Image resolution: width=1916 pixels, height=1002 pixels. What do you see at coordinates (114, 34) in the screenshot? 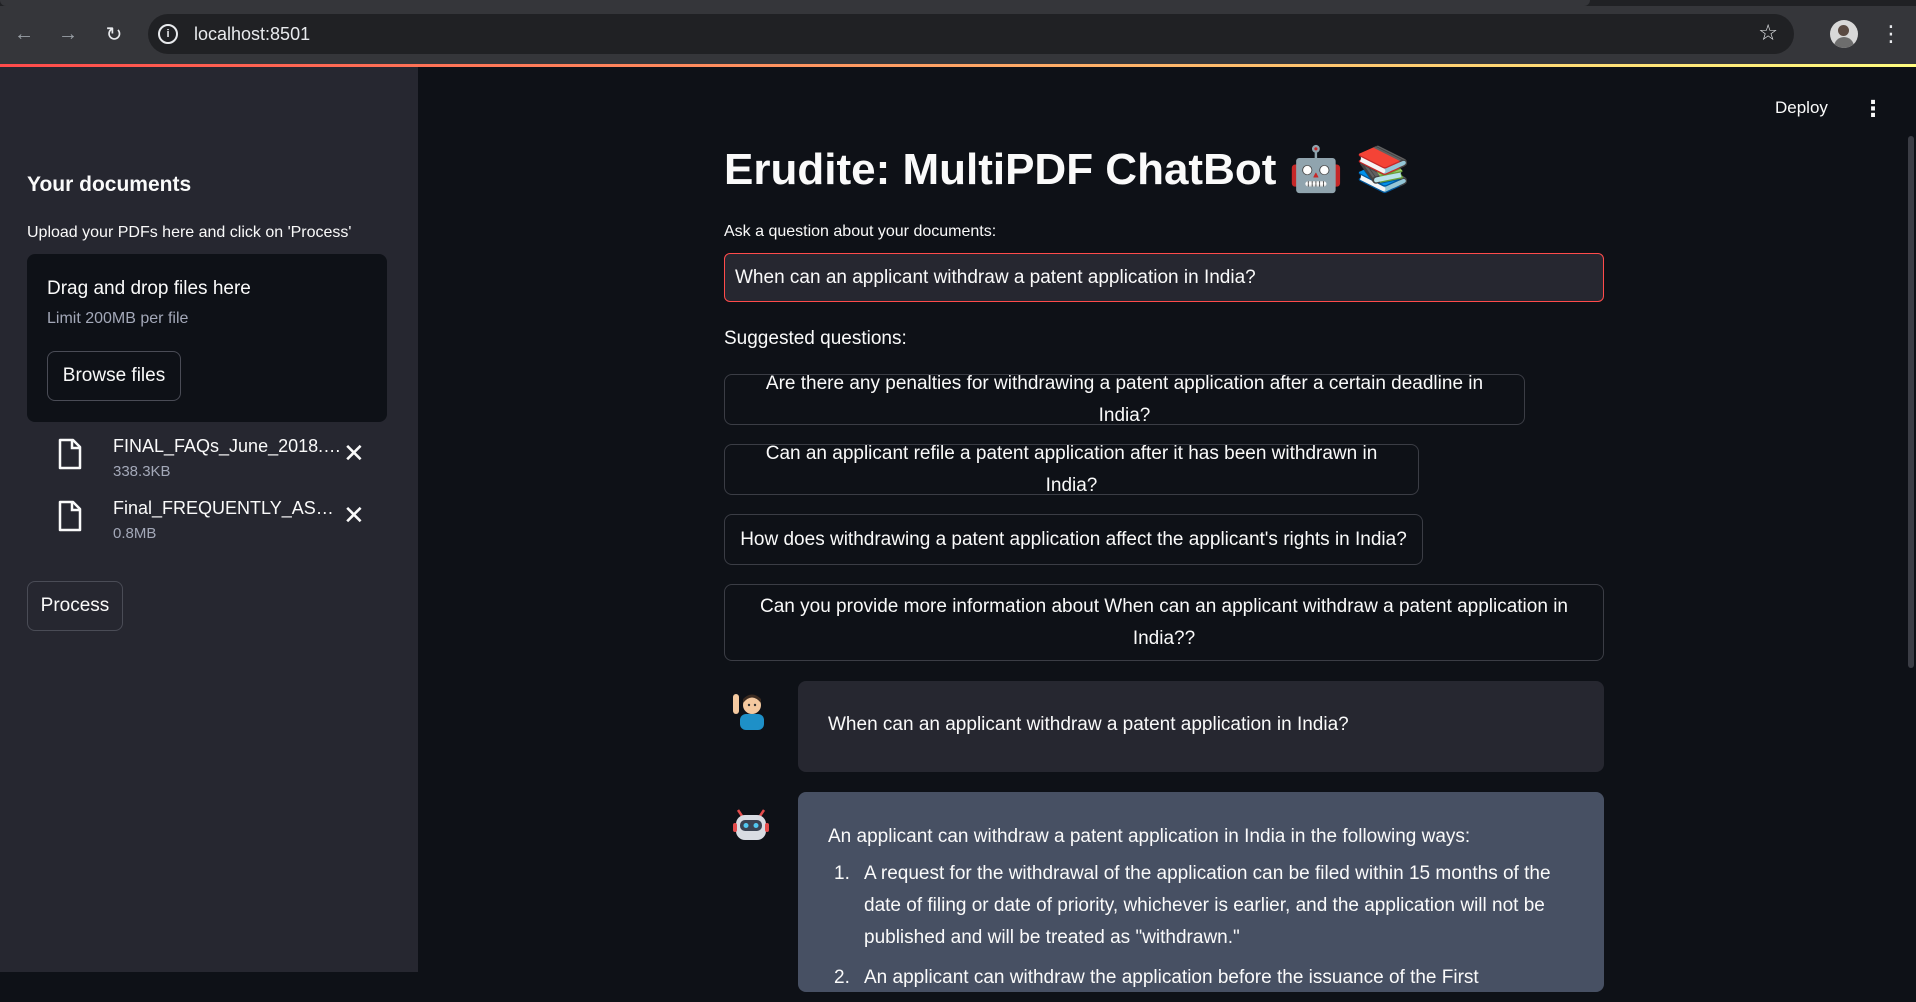
I see `reload-icon: ↻` at bounding box center [114, 34].